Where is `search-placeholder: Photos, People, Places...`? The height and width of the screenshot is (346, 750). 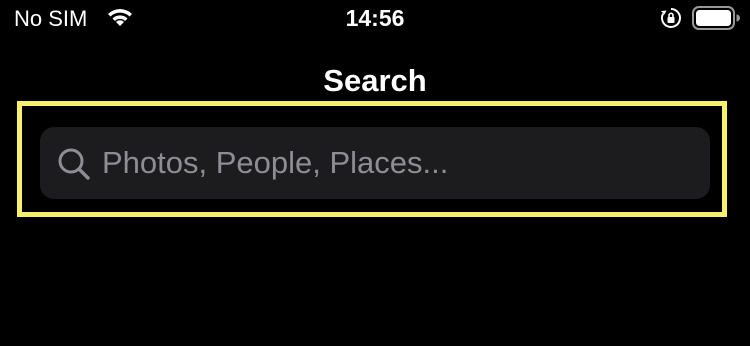 search-placeholder: Photos, People, Places... is located at coordinates (275, 162).